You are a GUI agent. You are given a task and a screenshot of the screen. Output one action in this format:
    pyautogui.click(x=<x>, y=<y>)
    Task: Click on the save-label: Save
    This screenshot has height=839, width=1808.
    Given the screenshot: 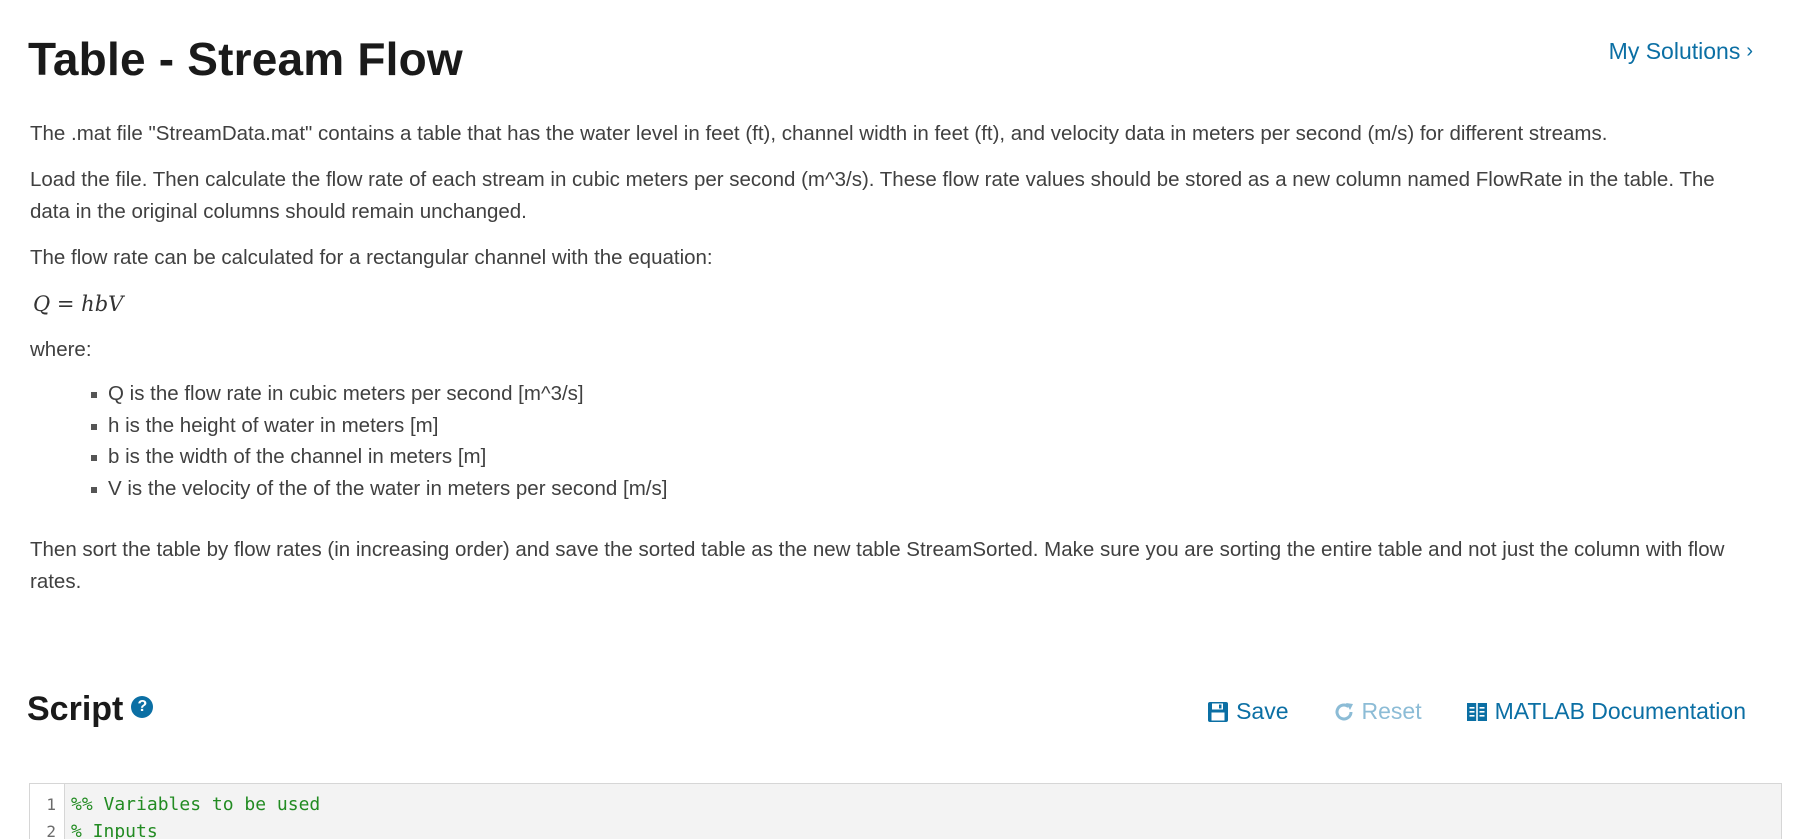 What is the action you would take?
    pyautogui.click(x=1262, y=711)
    